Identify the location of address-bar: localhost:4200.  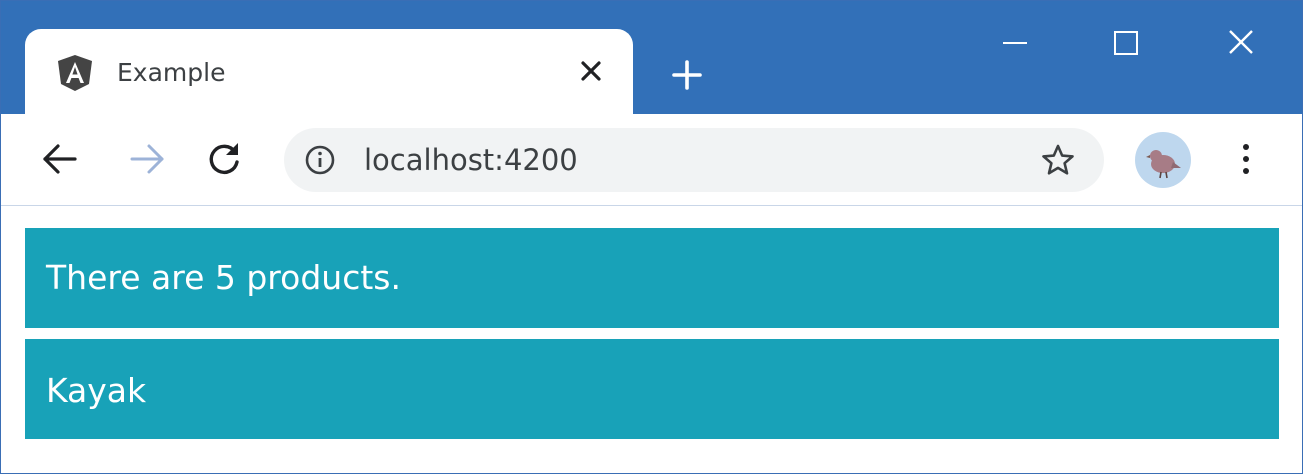
(694, 160).